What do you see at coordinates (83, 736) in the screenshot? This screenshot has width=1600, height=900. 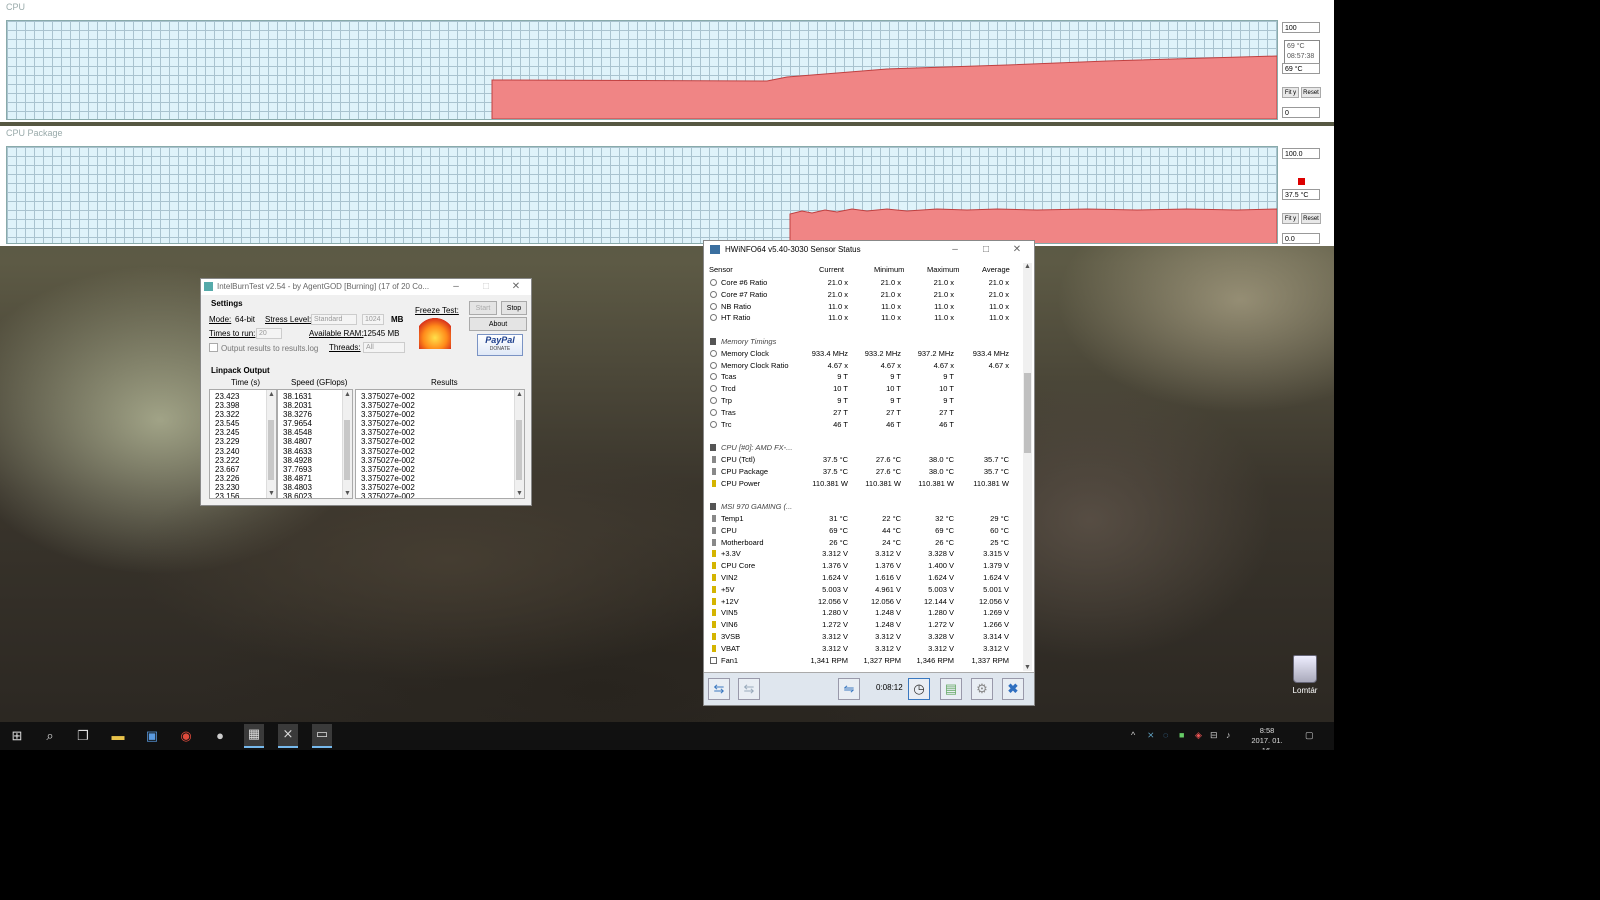 I see `task-view-icon: ❐` at bounding box center [83, 736].